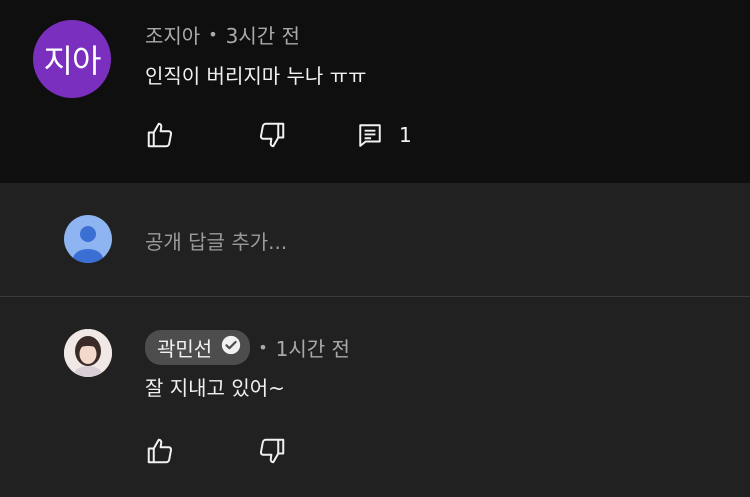 This screenshot has height=497, width=750. Describe the element at coordinates (185, 349) in the screenshot. I see `reply-author: 곽민선` at that location.